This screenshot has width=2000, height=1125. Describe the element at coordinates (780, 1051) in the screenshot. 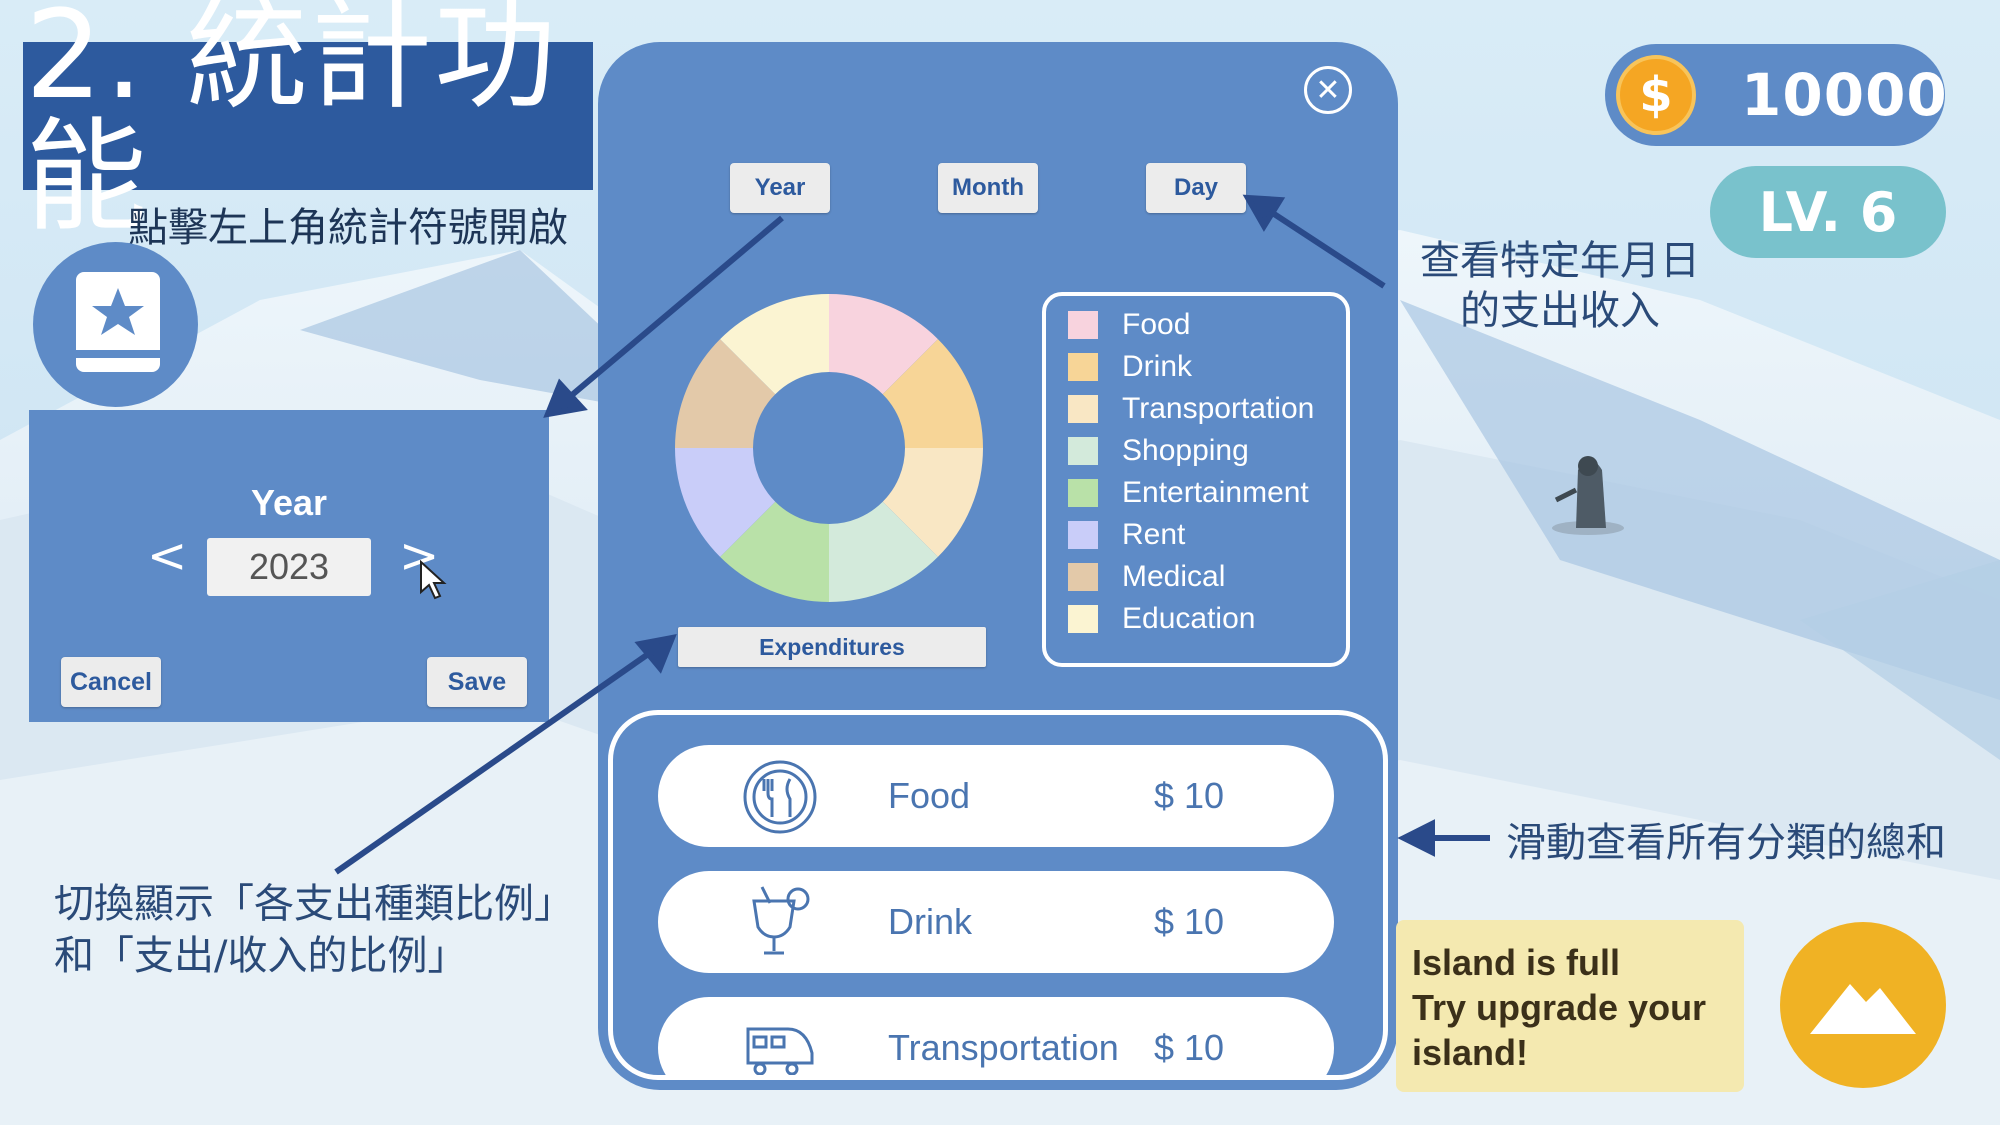

I see `train-icon` at that location.